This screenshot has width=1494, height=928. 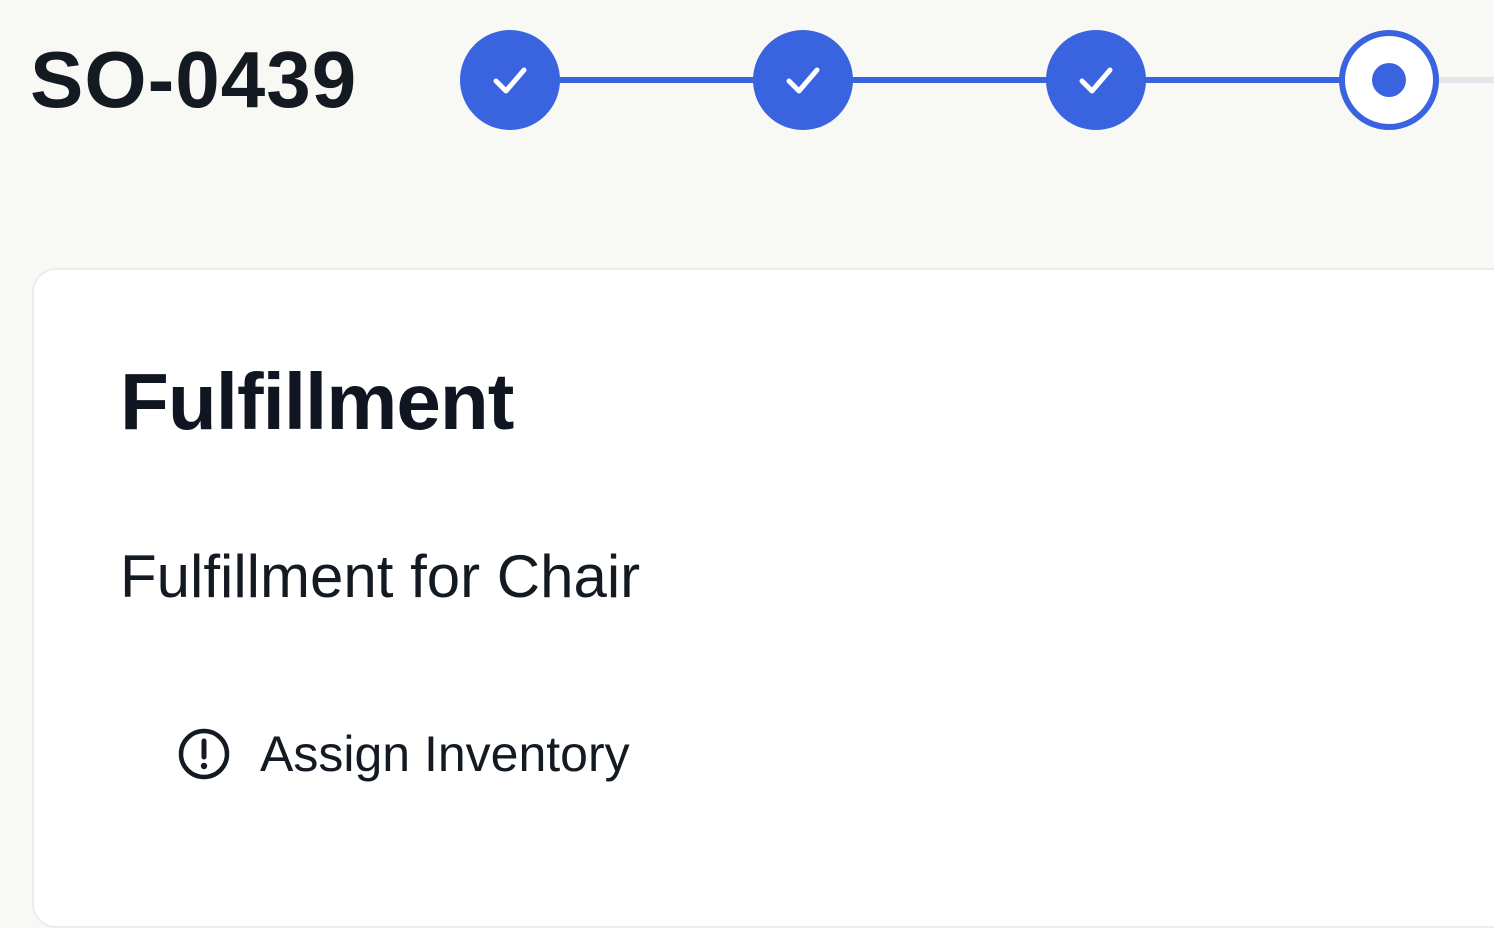 What do you see at coordinates (445, 754) in the screenshot?
I see `task-label: Assign Inventory` at bounding box center [445, 754].